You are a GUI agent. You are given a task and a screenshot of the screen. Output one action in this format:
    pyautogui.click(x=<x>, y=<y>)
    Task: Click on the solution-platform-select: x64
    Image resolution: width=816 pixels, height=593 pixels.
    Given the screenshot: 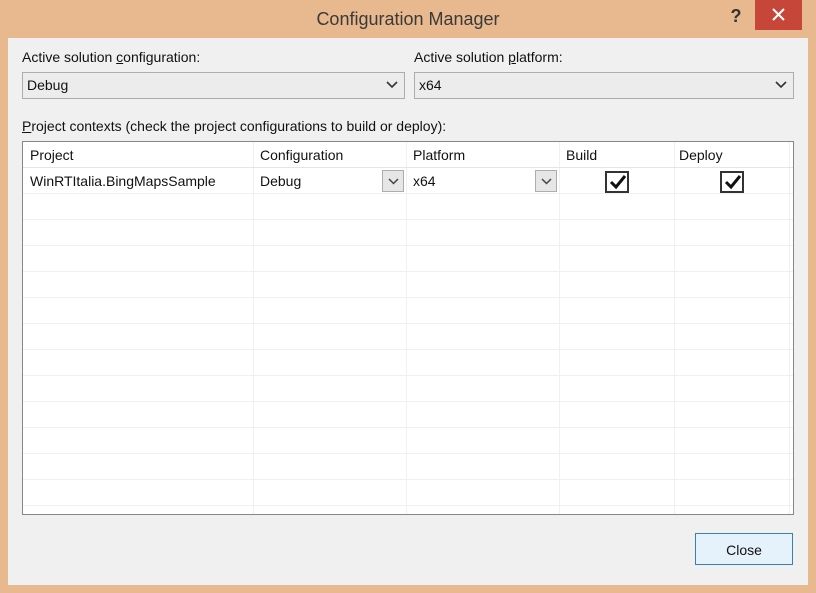 What is the action you would take?
    pyautogui.click(x=604, y=85)
    